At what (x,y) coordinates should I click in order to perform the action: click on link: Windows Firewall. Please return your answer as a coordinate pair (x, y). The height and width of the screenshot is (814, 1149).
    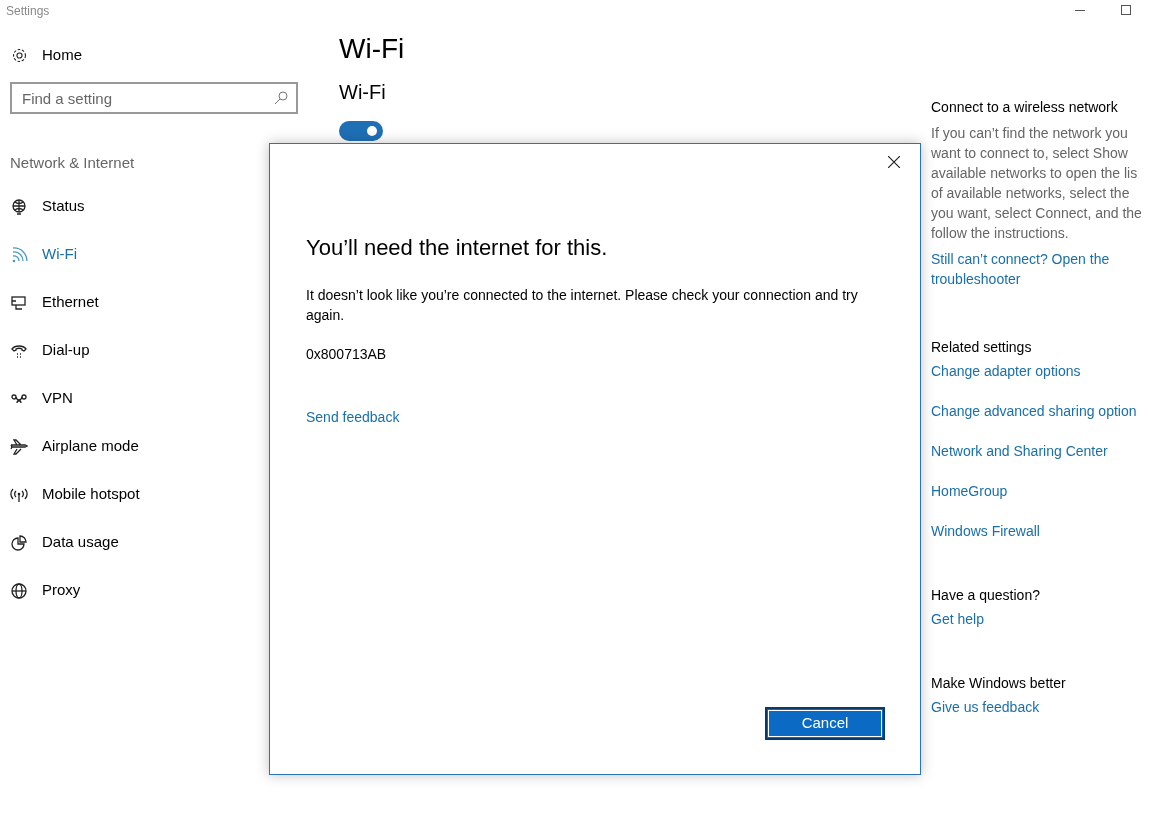
    Looking at the image, I should click on (985, 531).